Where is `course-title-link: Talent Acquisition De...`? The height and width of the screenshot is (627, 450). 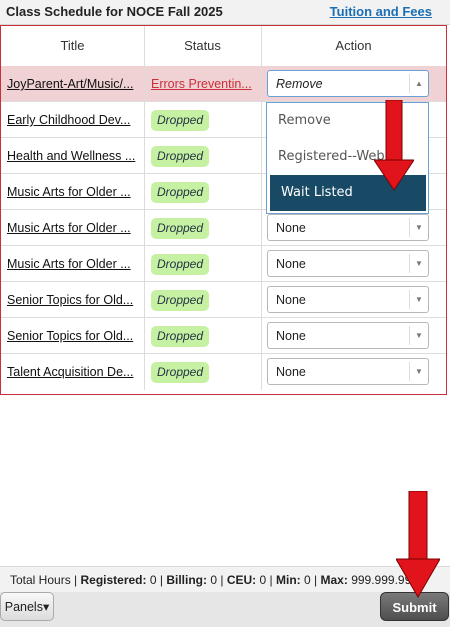
course-title-link: Talent Acquisition De... is located at coordinates (74, 372).